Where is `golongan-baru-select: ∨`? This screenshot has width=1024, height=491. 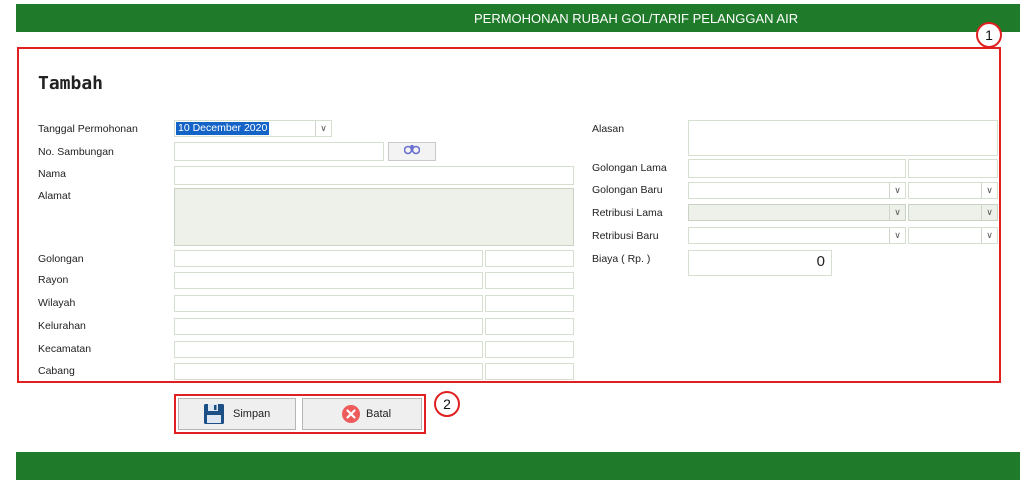 golongan-baru-select: ∨ is located at coordinates (797, 190).